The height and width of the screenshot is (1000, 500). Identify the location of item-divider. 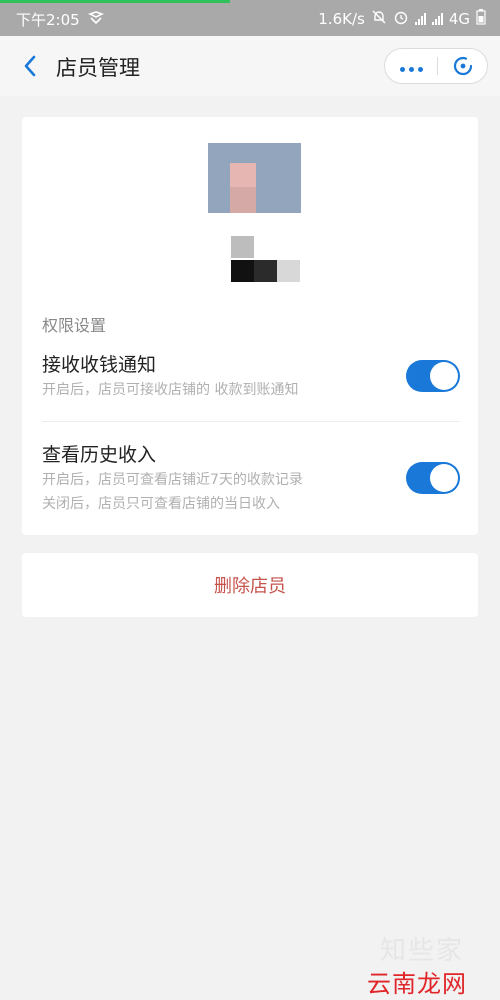
(251, 421).